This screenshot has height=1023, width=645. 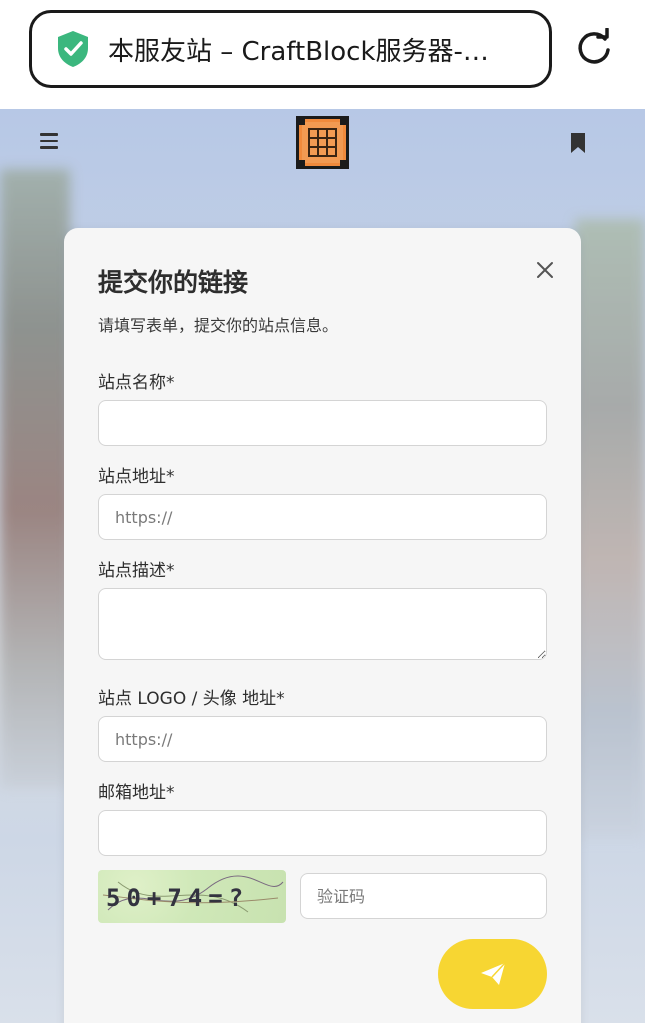 What do you see at coordinates (578, 143) in the screenshot?
I see `bookmark-icon` at bounding box center [578, 143].